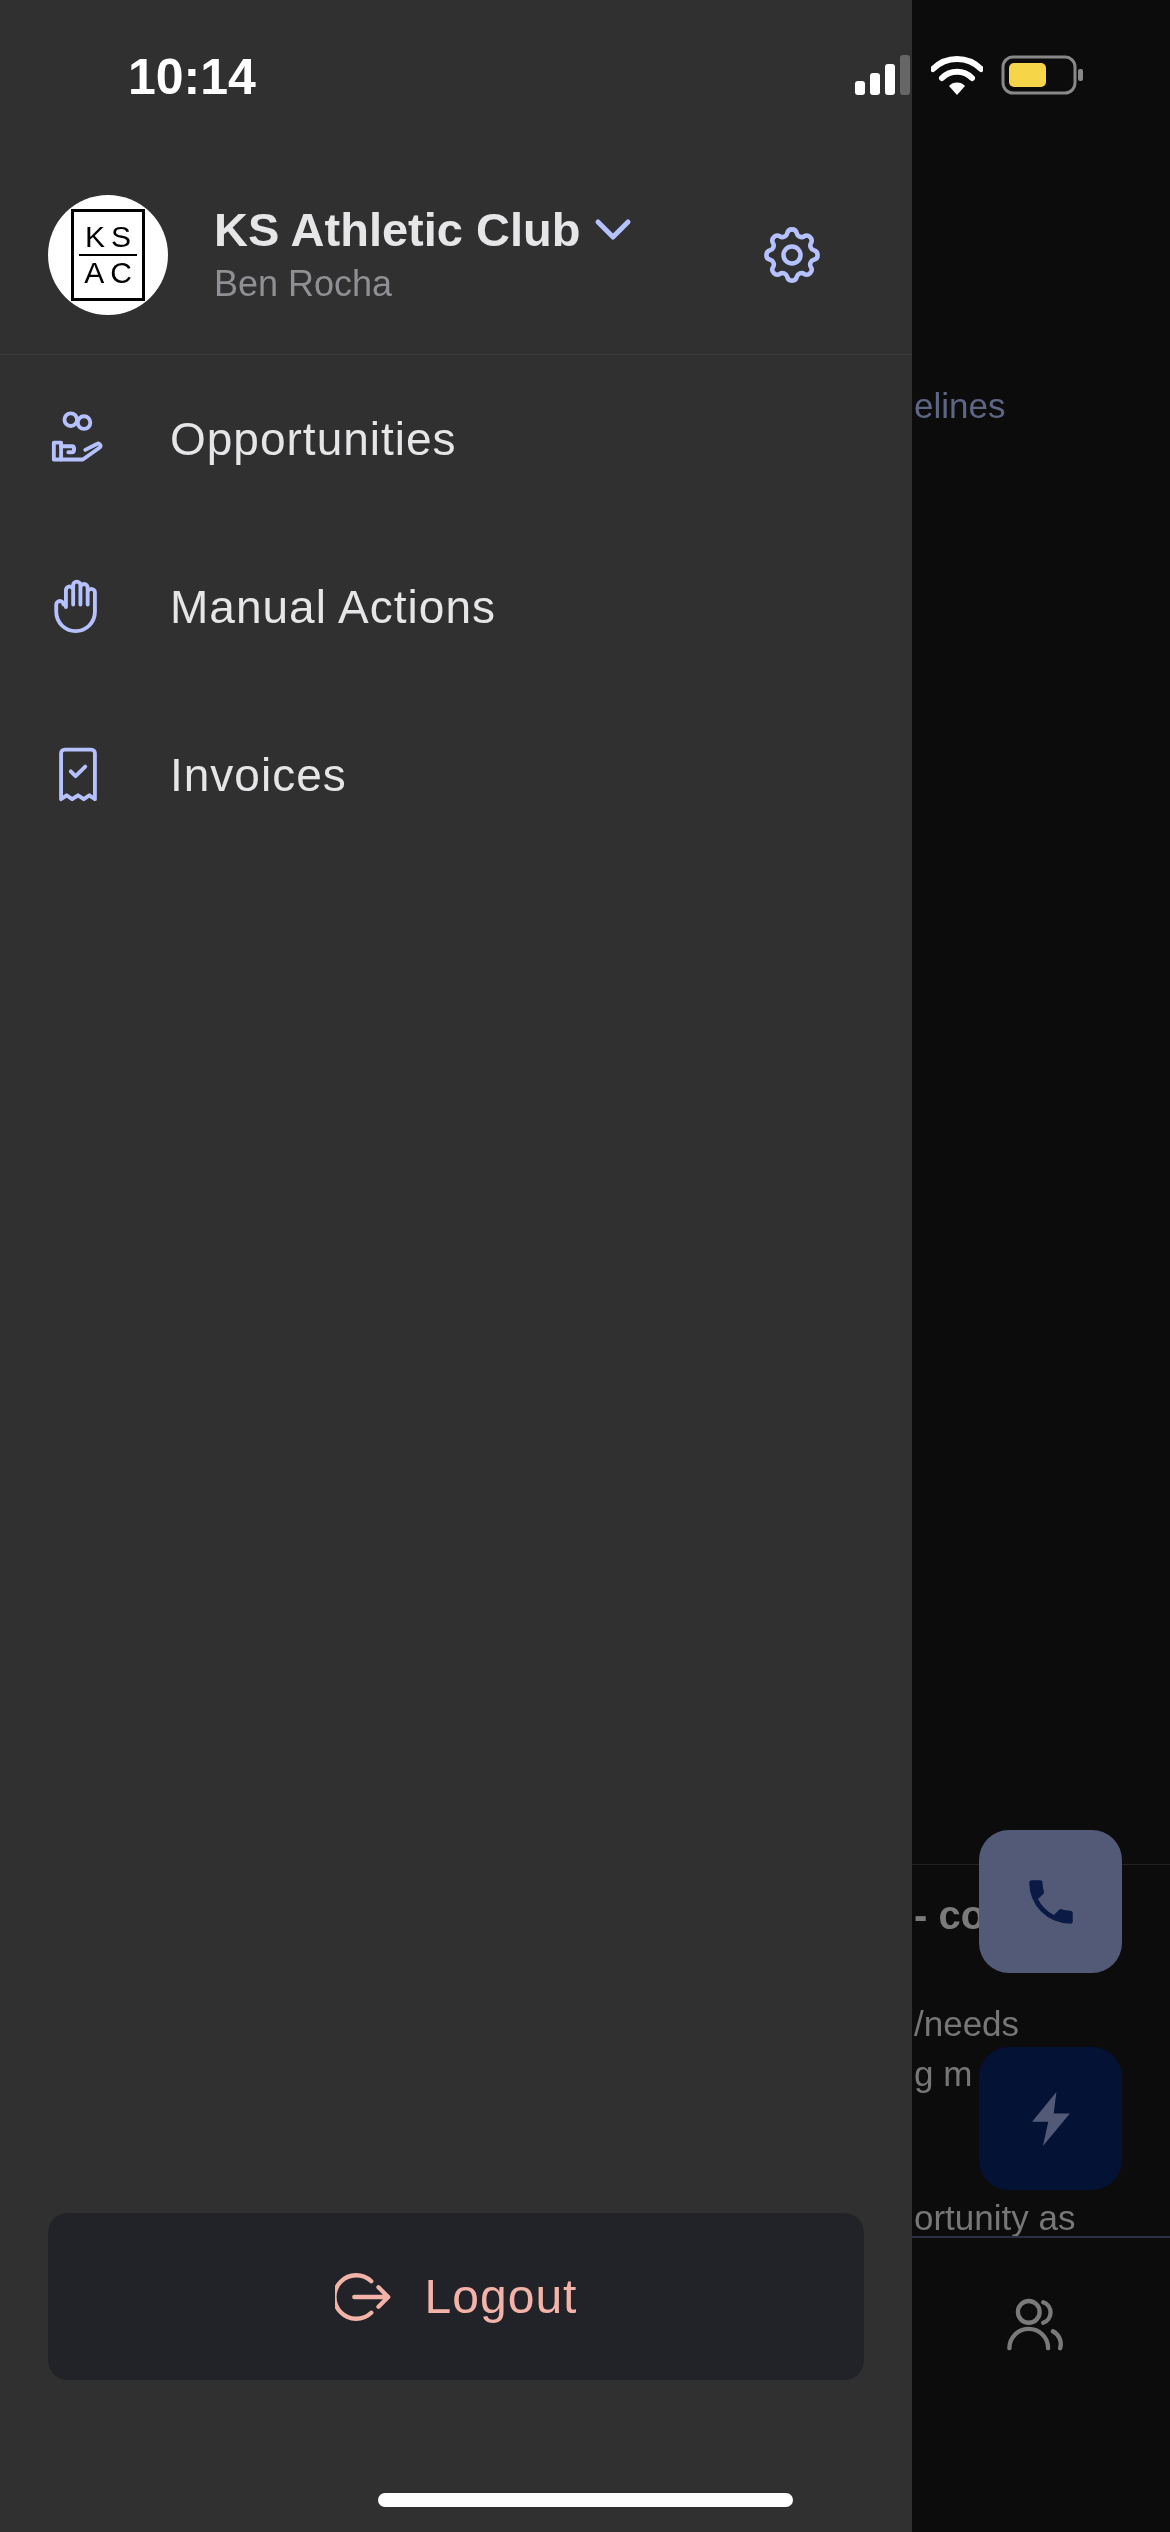 Image resolution: width=1170 pixels, height=2532 pixels. What do you see at coordinates (960, 406) in the screenshot?
I see `link-text: elines` at bounding box center [960, 406].